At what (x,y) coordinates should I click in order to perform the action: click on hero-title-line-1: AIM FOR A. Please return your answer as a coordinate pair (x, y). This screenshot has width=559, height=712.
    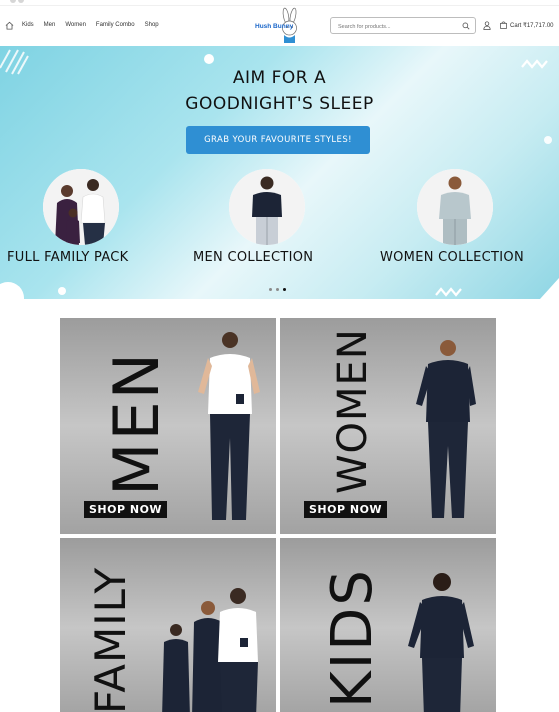
    Looking at the image, I should click on (279, 78).